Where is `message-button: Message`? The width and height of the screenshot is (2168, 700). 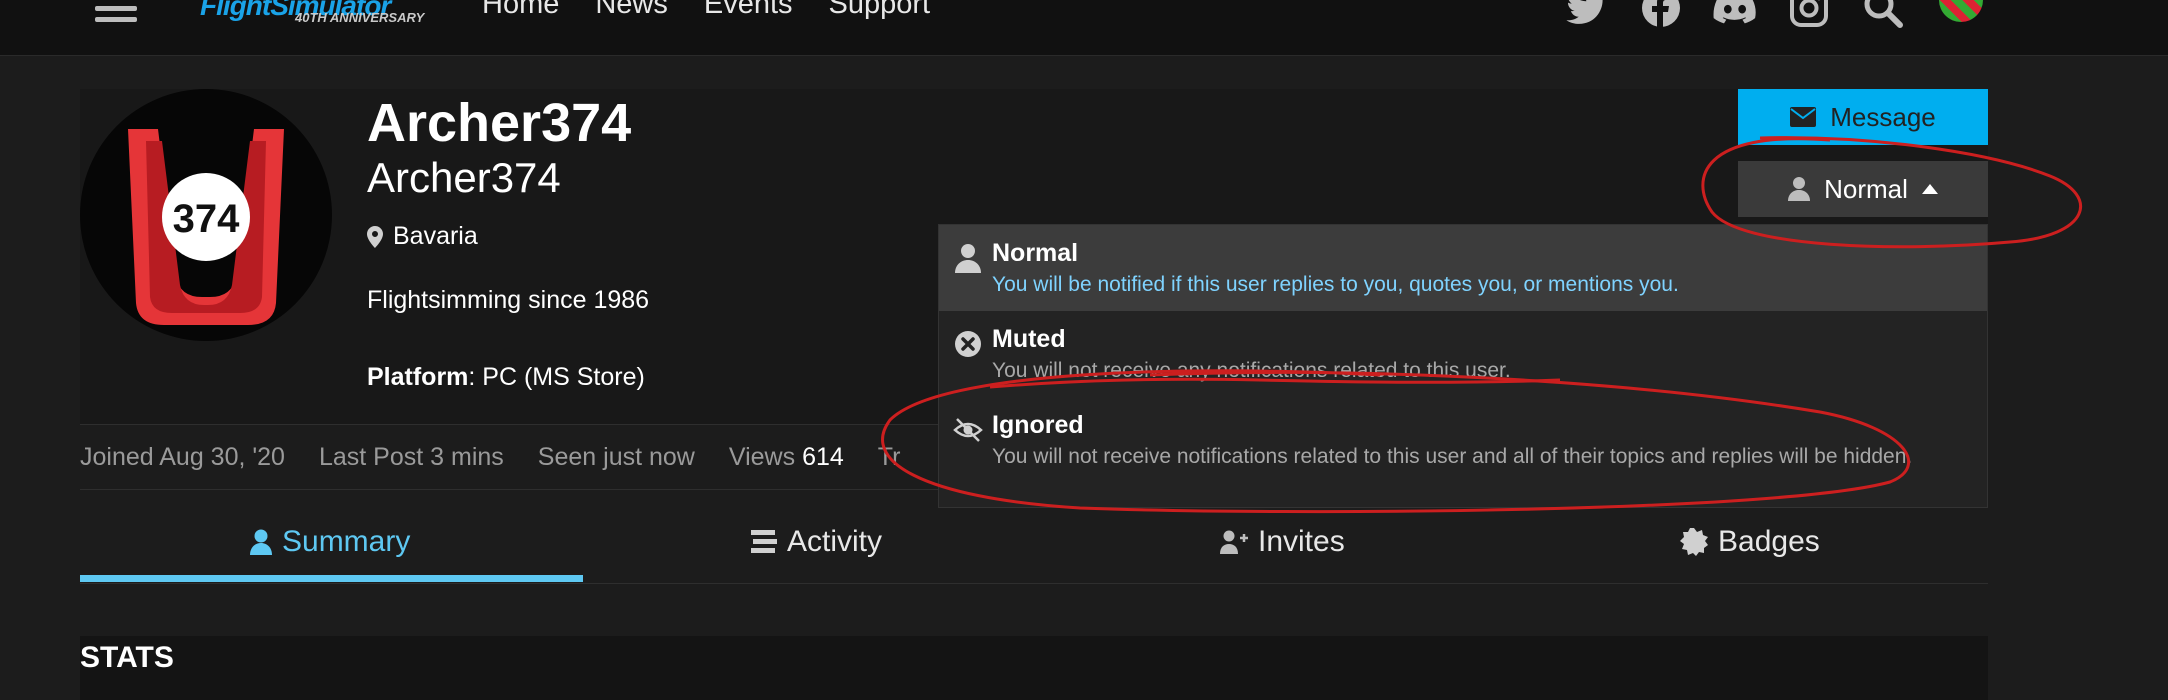 message-button: Message is located at coordinates (1863, 117).